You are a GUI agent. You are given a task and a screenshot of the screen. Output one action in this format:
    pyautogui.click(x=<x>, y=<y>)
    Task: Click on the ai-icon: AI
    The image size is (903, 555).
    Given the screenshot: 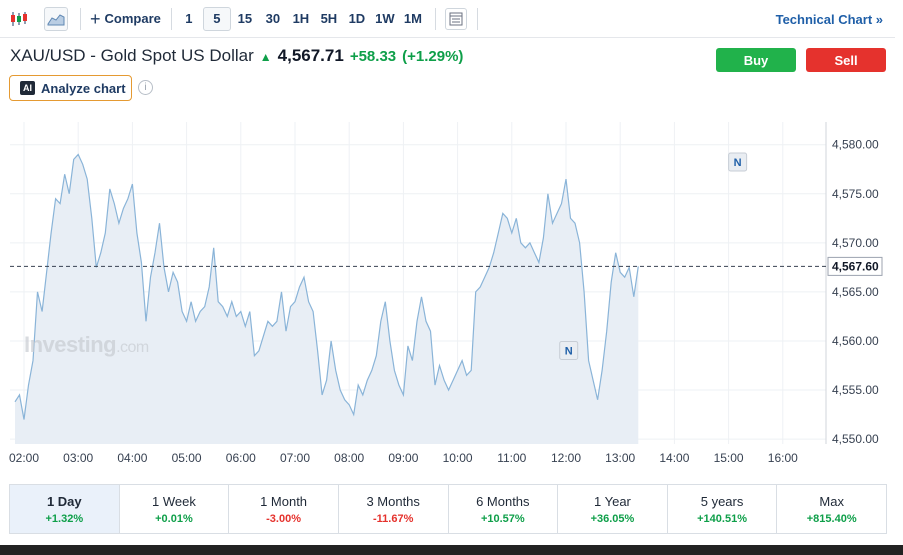 What is the action you would take?
    pyautogui.click(x=27, y=88)
    